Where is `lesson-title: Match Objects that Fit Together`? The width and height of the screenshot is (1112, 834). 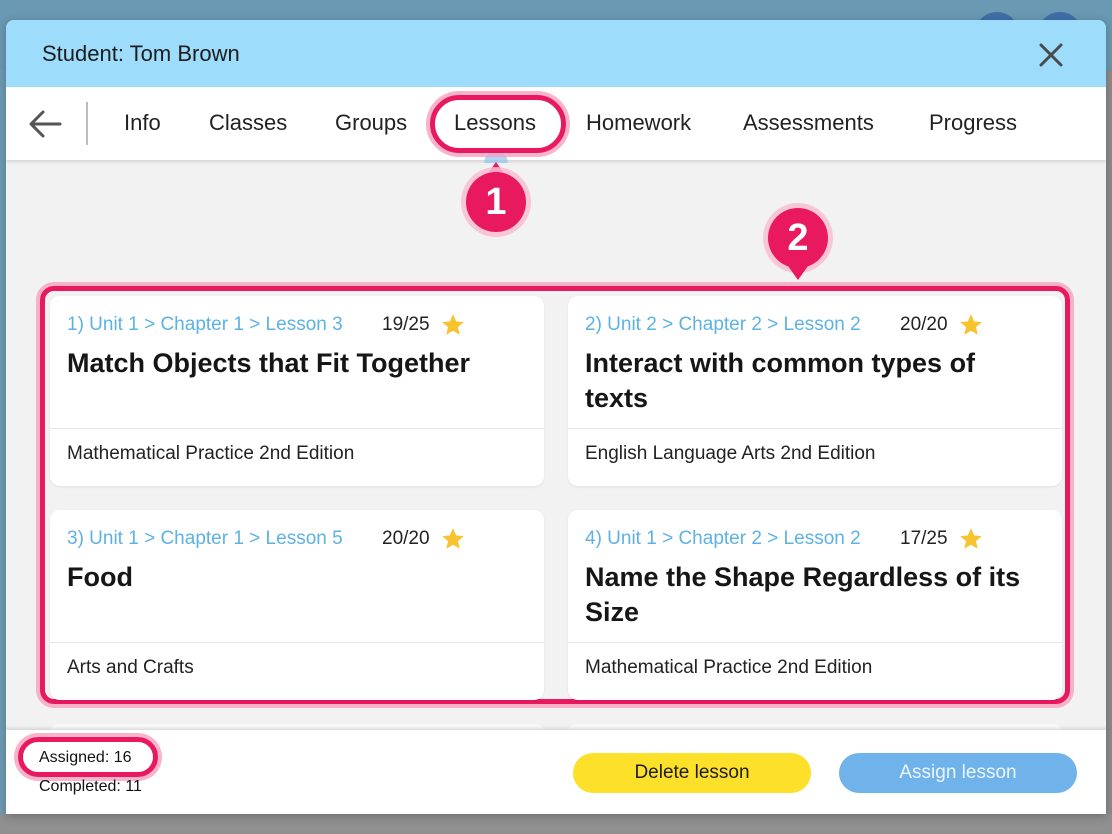
lesson-title: Match Objects that Fit Together is located at coordinates (269, 363).